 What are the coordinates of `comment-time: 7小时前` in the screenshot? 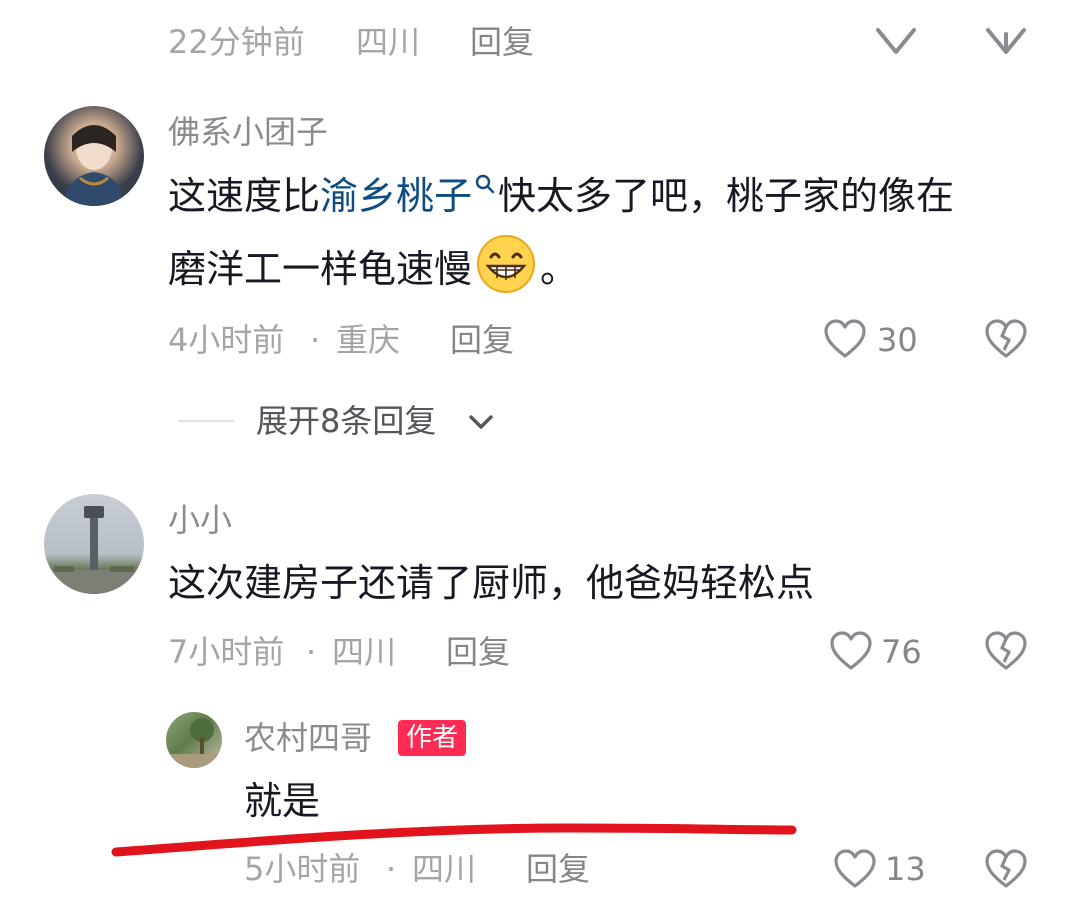 It's located at (226, 652).